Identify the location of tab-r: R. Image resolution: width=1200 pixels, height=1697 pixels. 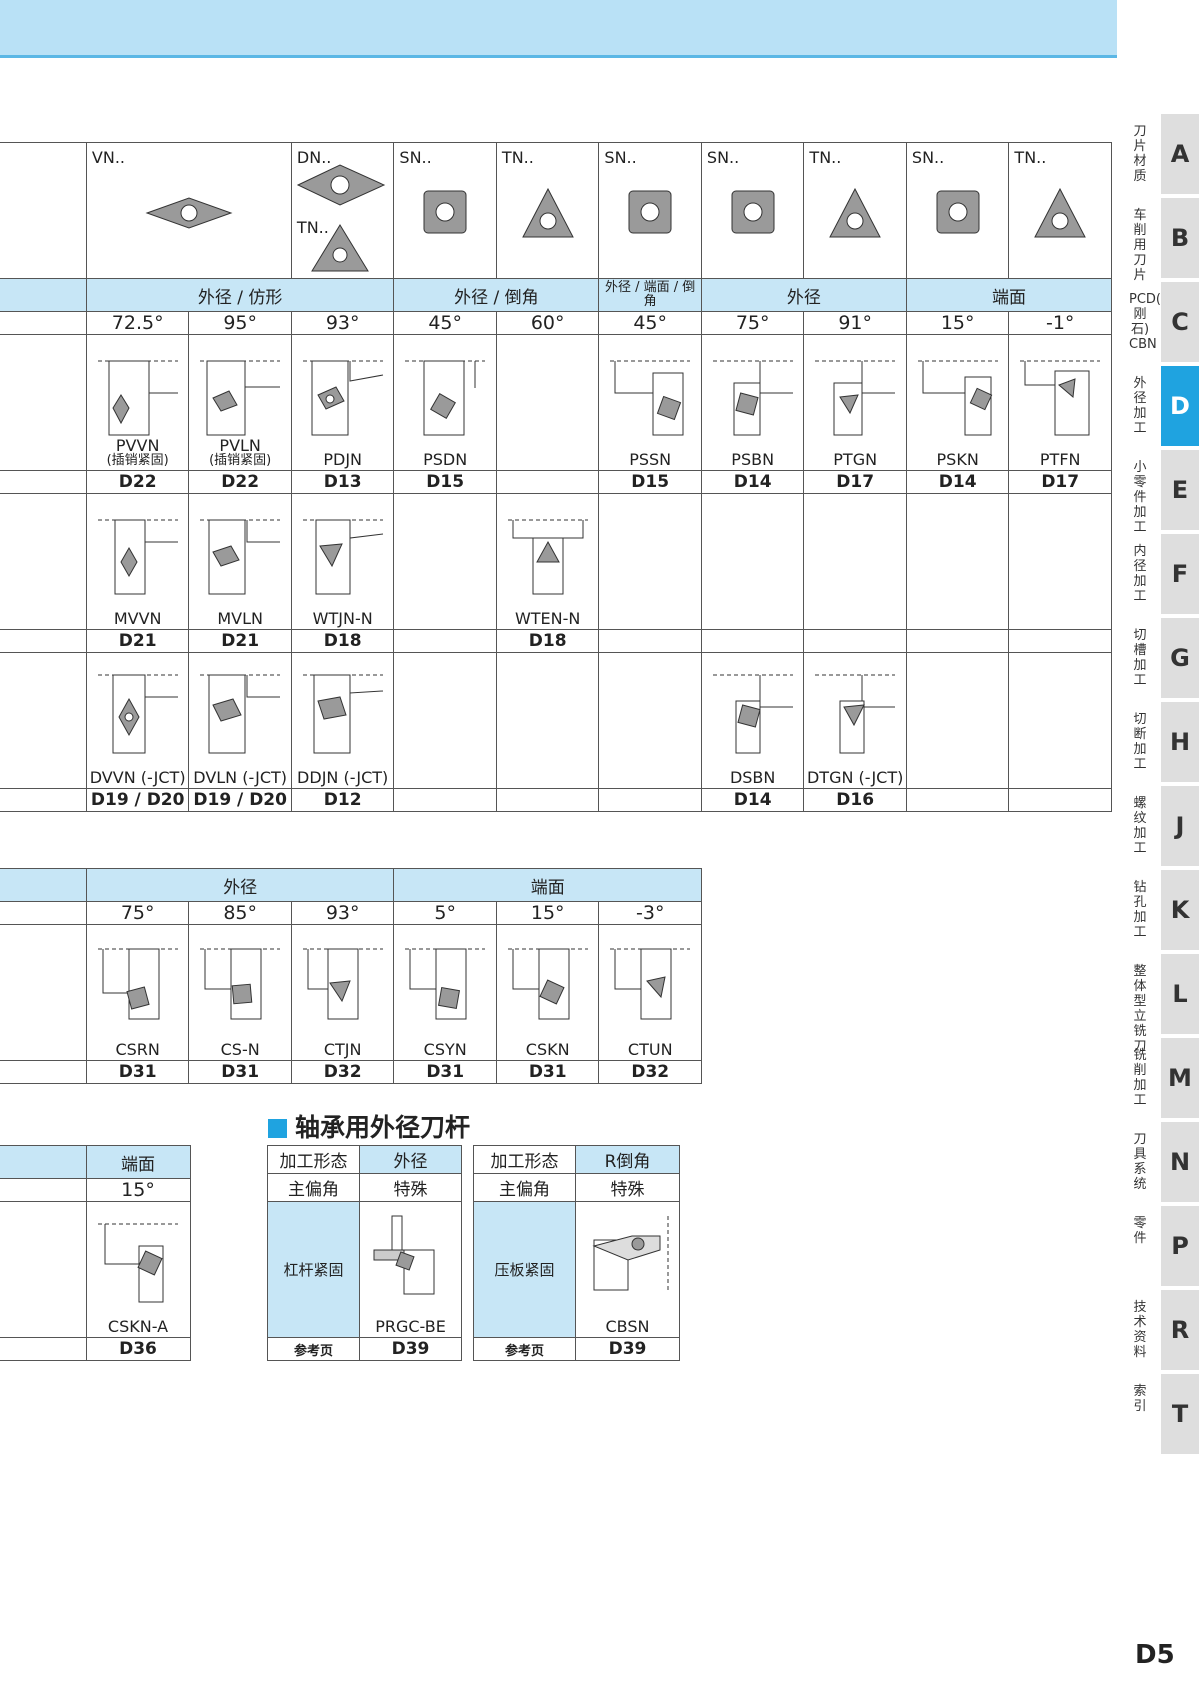
(1180, 1330).